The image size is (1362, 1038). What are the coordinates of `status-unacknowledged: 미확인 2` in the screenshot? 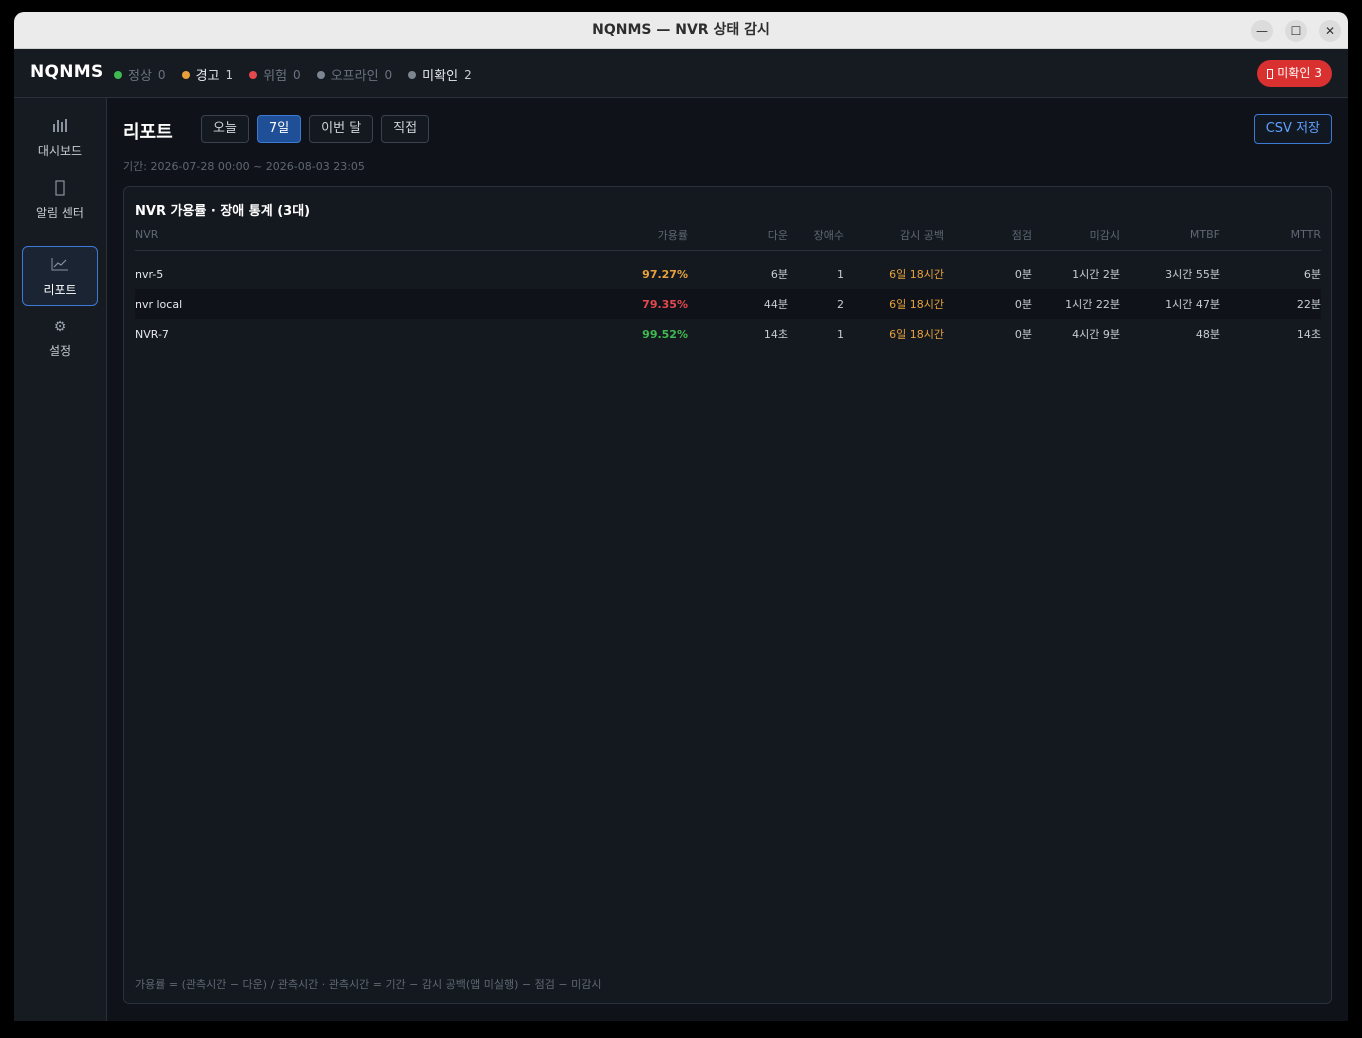 It's located at (440, 74).